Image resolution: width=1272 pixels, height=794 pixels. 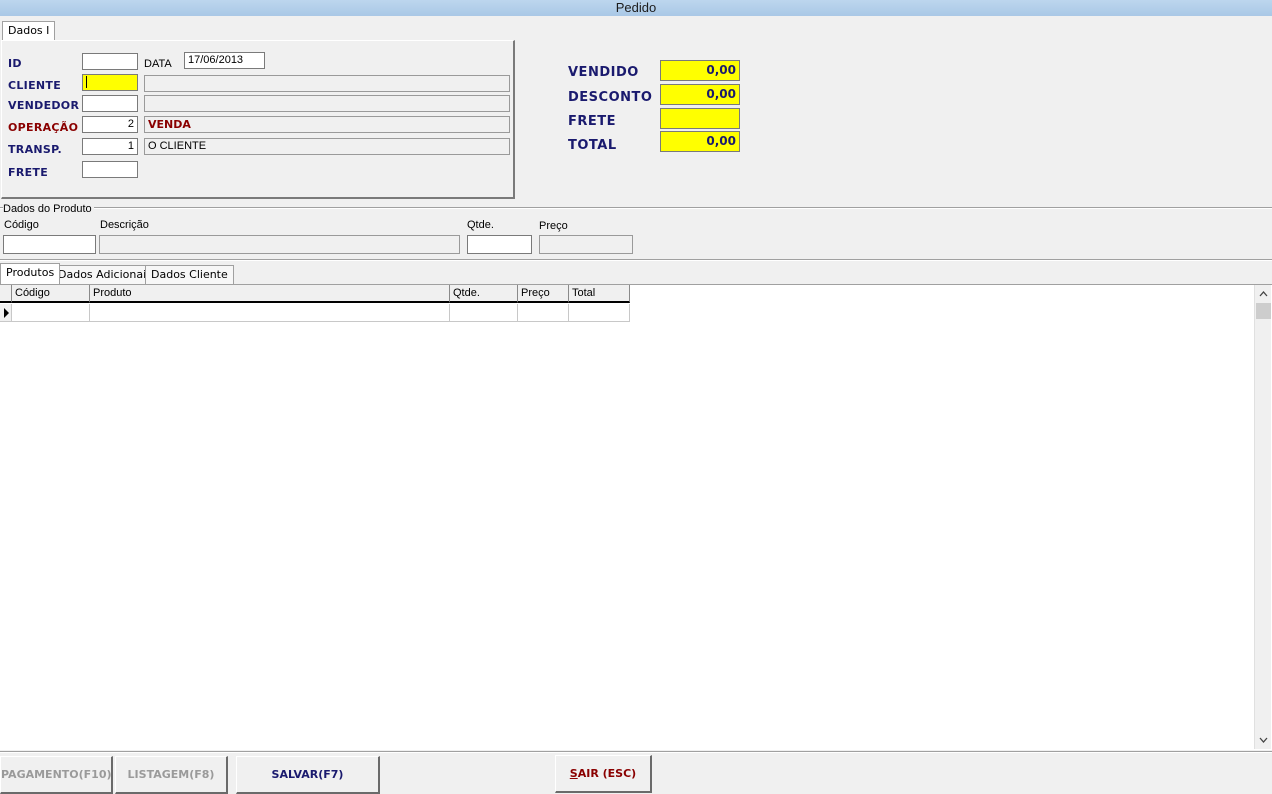 I want to click on grid-row-indicator, so click(x=6, y=313).